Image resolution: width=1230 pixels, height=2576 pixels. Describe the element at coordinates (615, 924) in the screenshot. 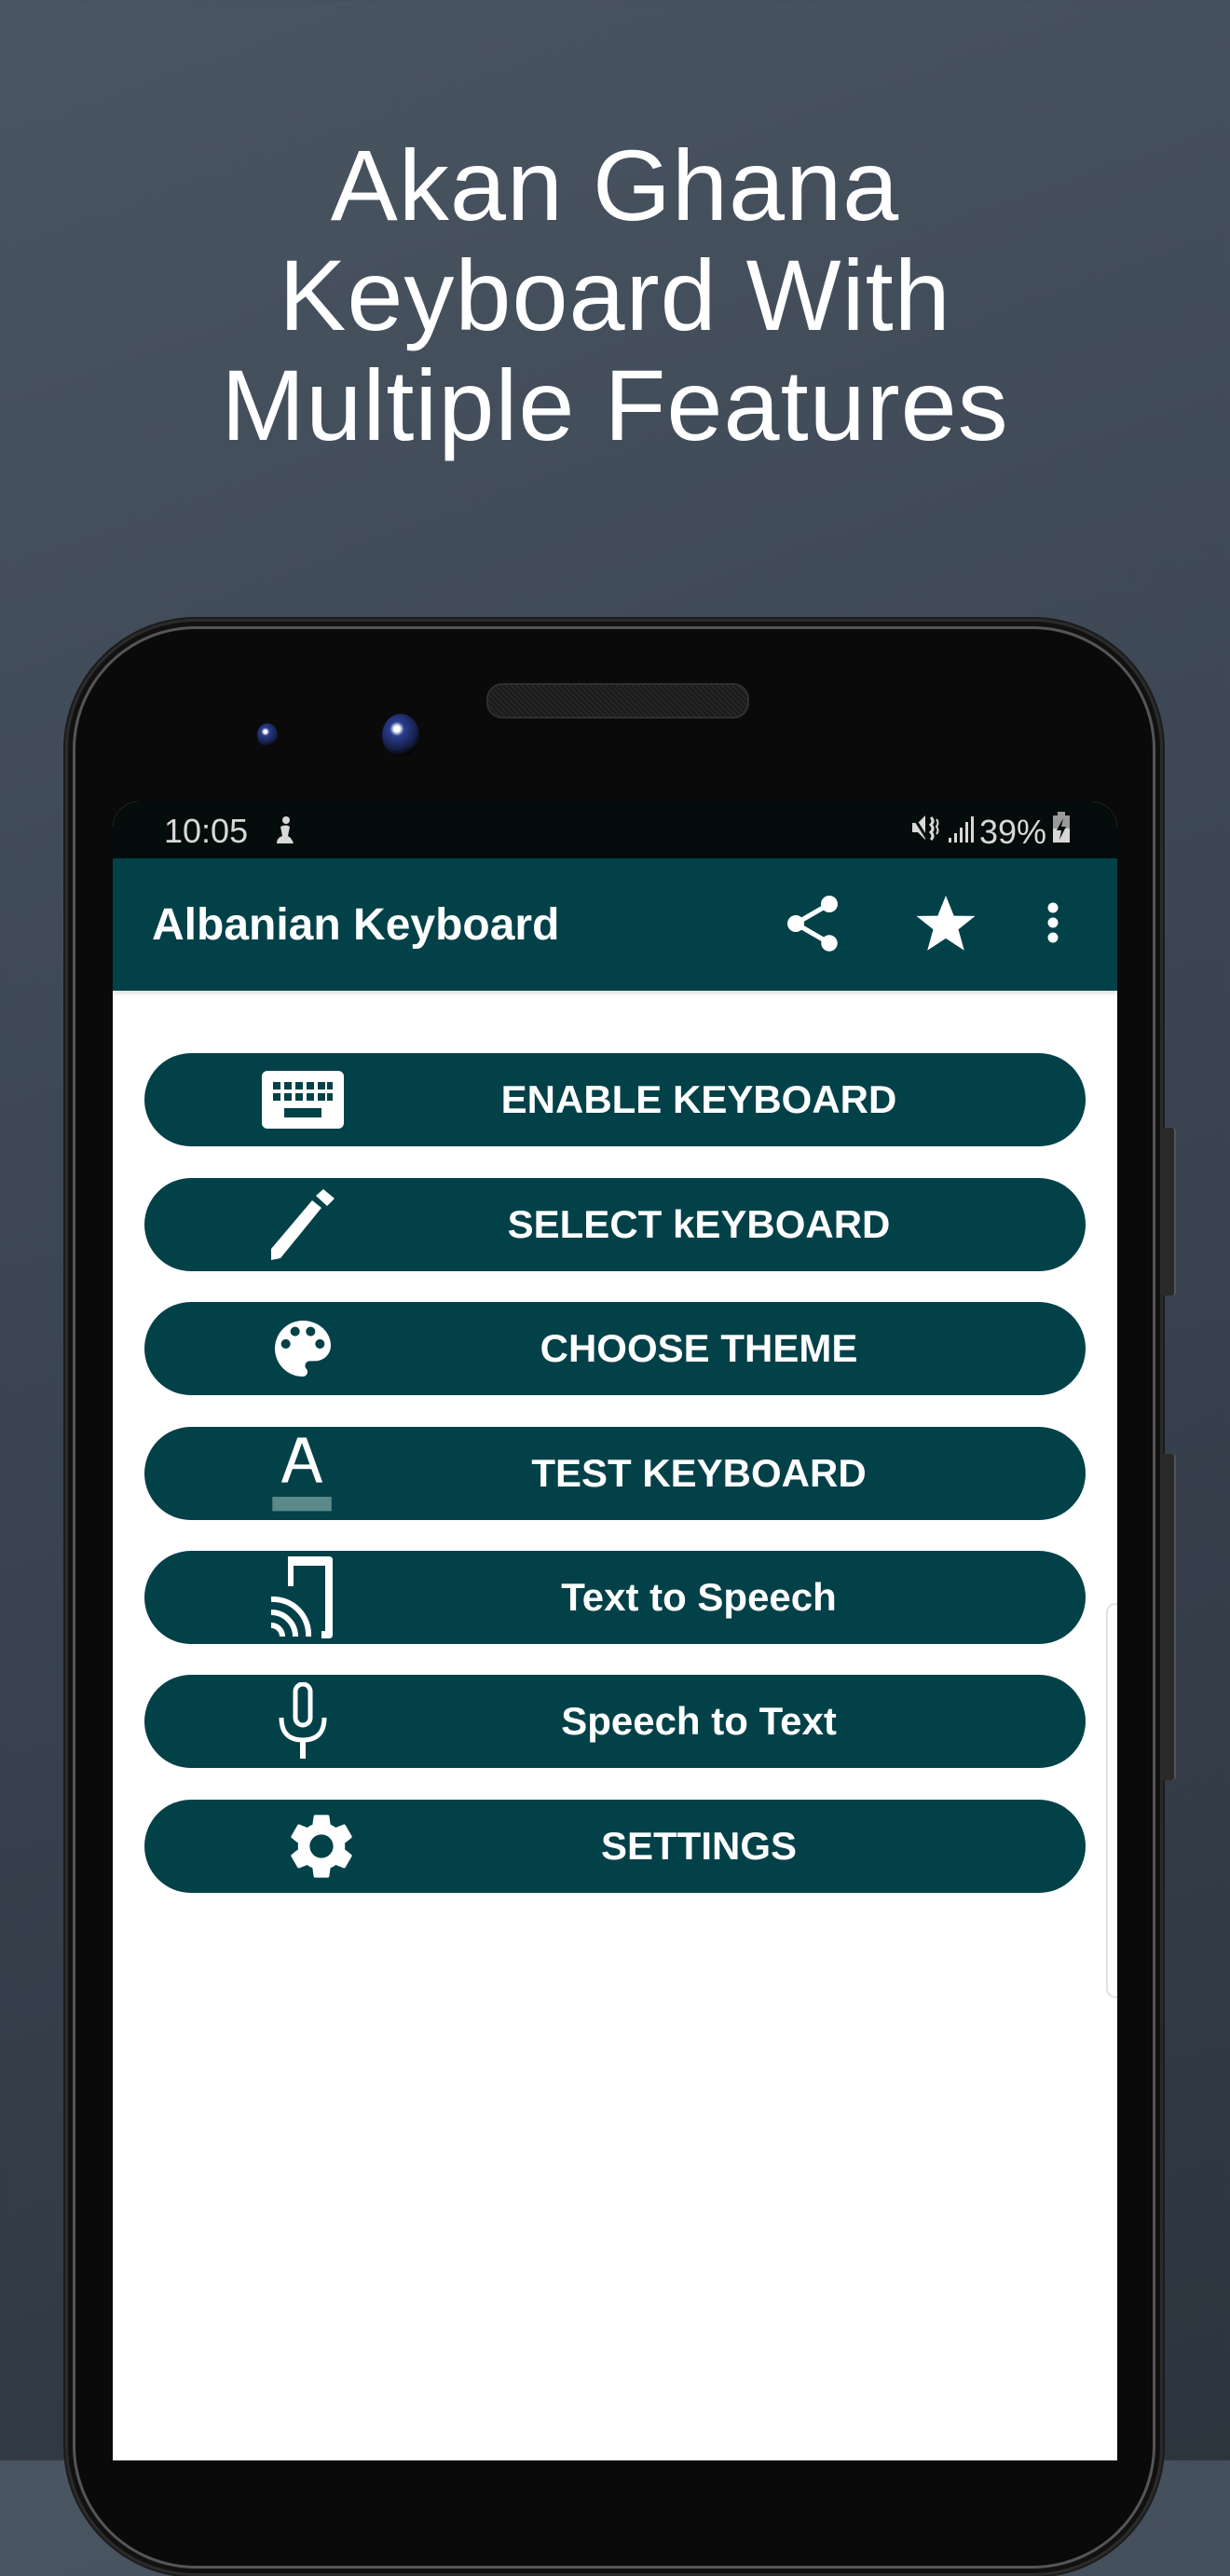

I see `app-toolbar: Albanian Keyboard` at that location.